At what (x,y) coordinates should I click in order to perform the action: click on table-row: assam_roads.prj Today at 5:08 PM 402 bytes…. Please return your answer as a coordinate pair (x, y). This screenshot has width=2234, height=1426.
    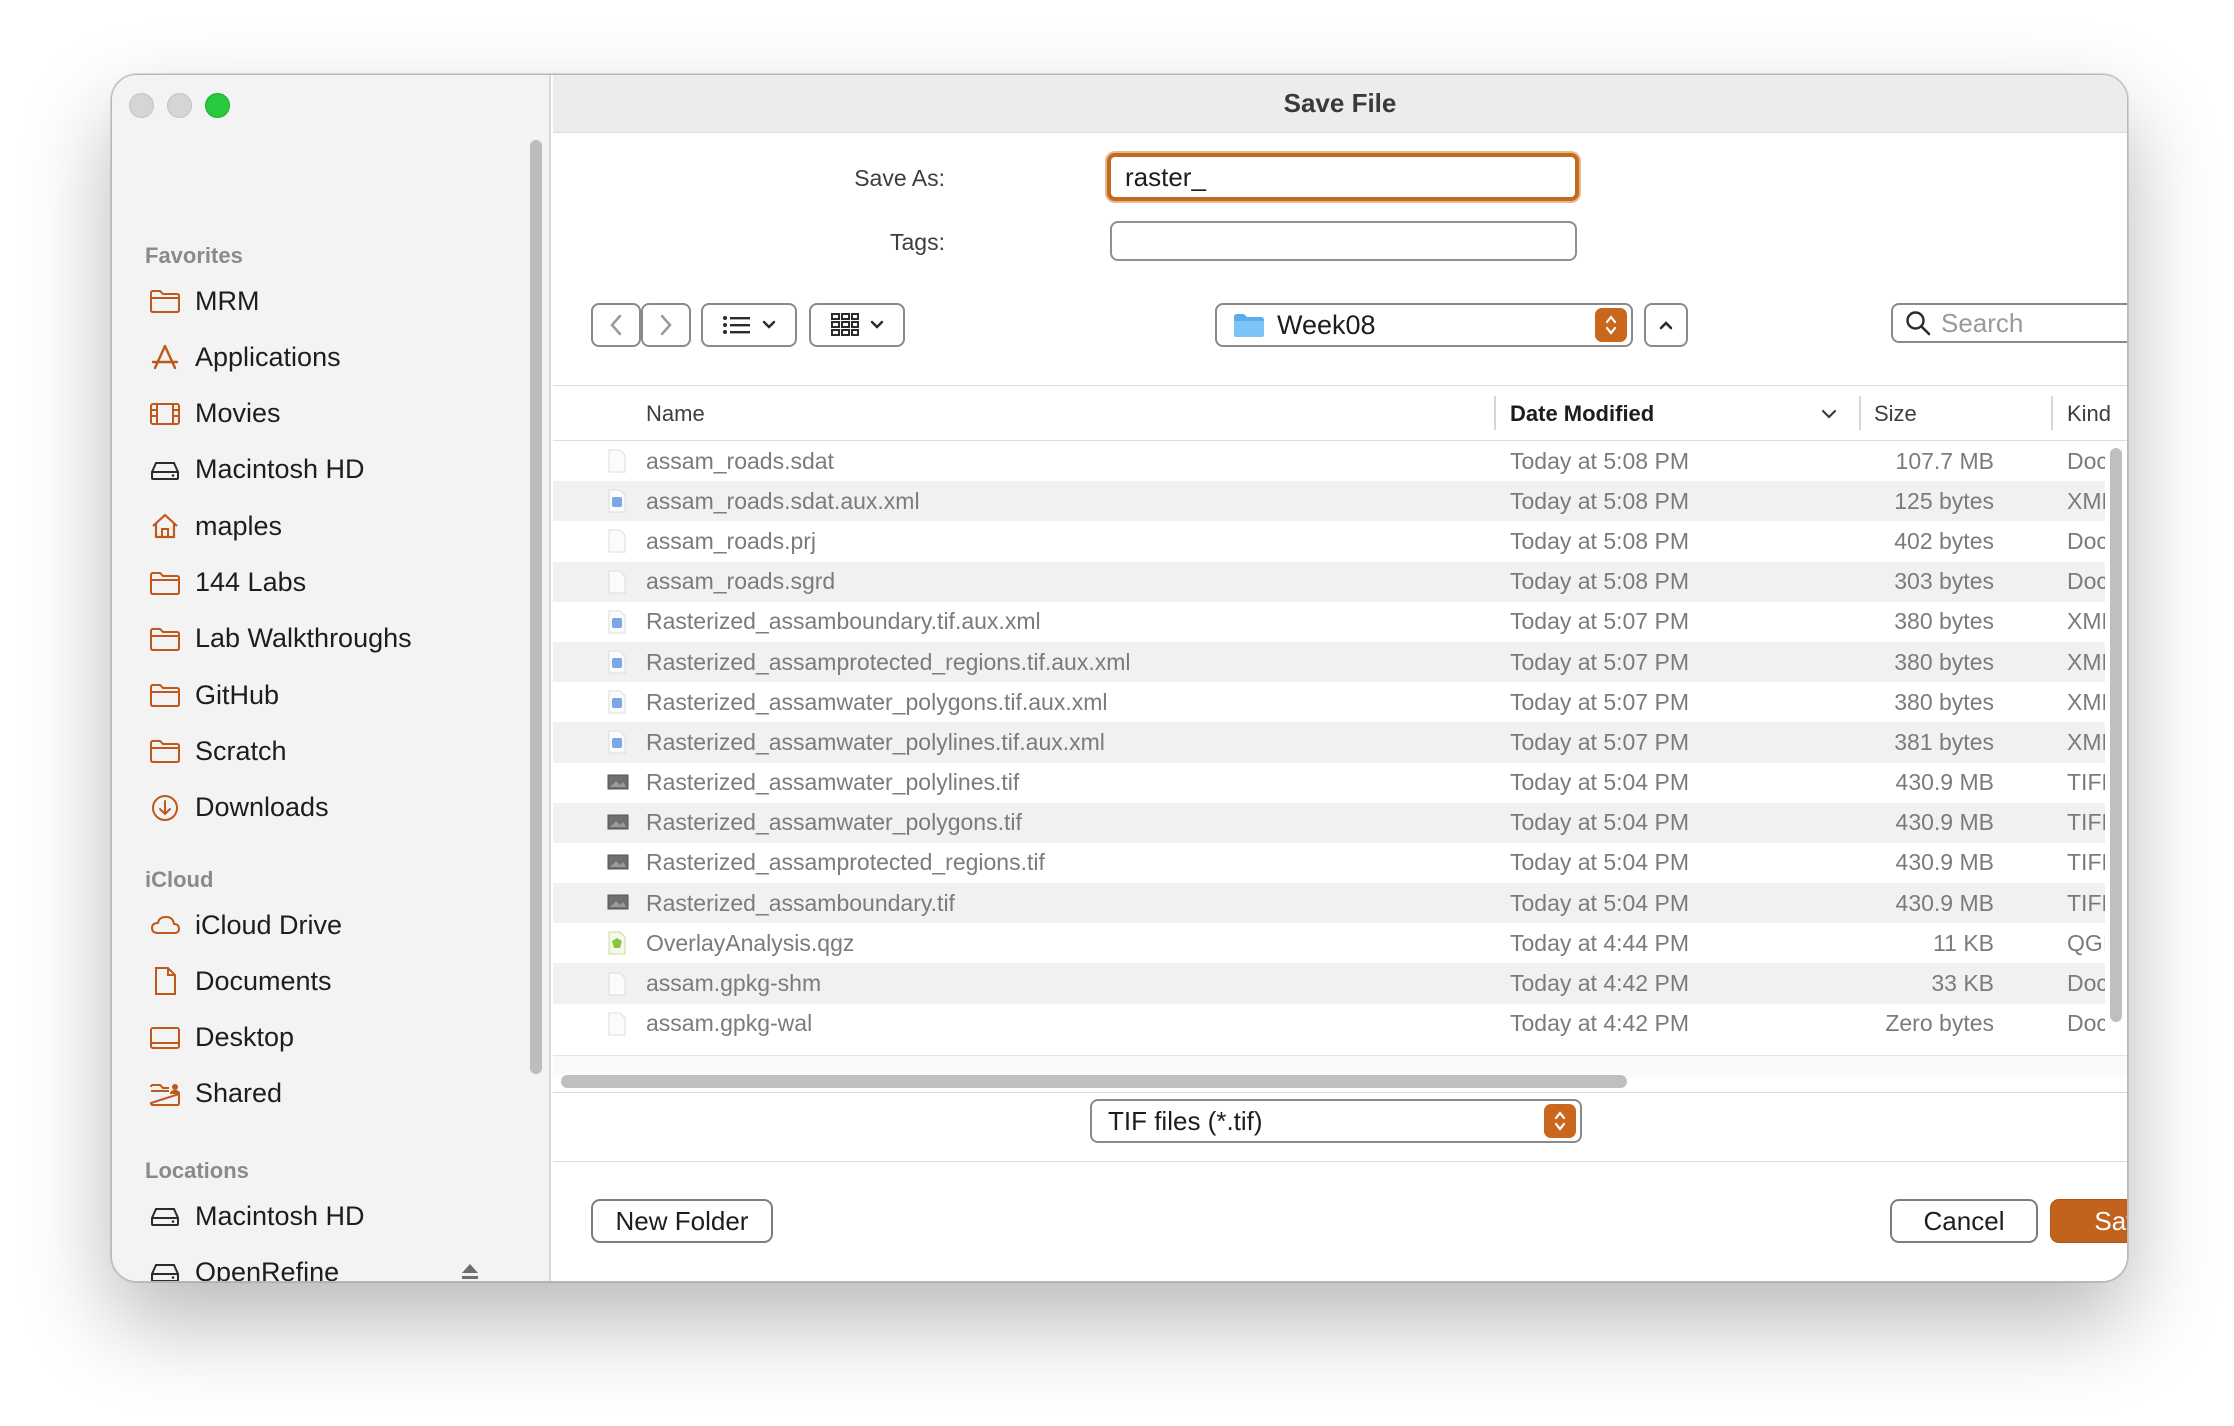
    Looking at the image, I should click on (1329, 541).